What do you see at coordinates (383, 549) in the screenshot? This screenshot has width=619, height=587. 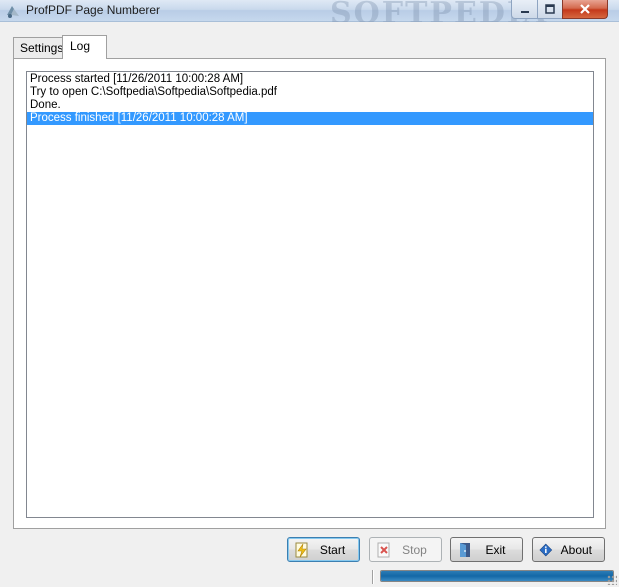 I see `stop-icon` at bounding box center [383, 549].